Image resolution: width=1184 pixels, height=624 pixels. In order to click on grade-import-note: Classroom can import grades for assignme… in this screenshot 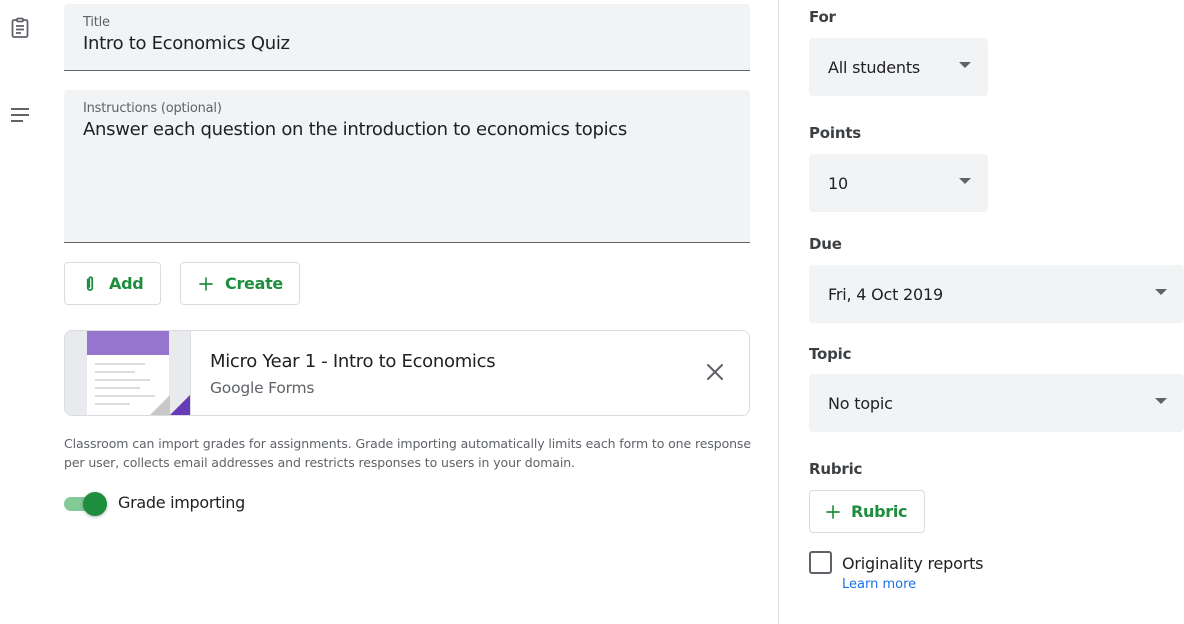, I will do `click(407, 453)`.